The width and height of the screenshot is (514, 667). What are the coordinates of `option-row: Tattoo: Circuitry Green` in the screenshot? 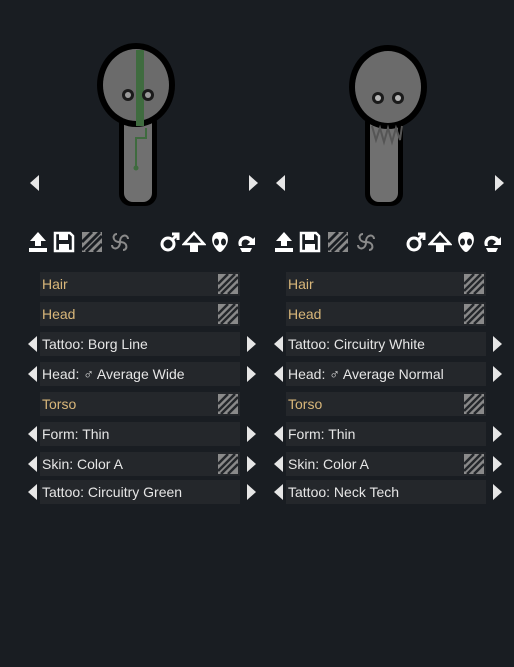 It's located at (147, 492).